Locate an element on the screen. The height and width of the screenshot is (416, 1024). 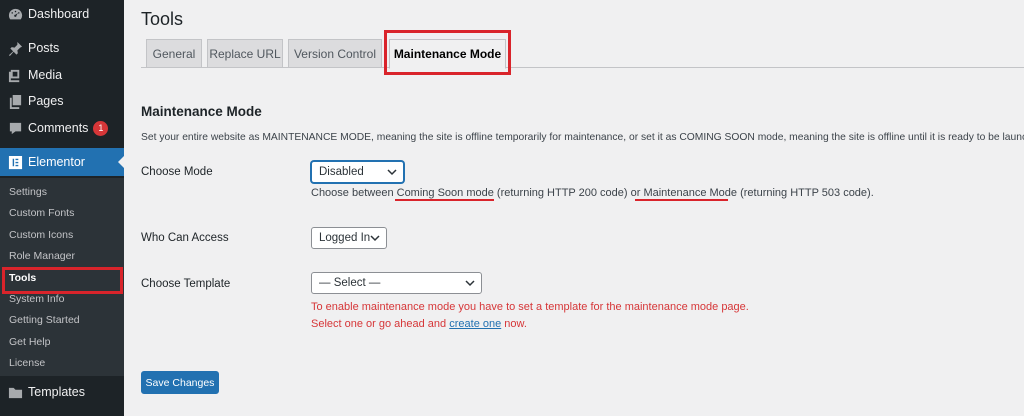
sidebar-item-templates: Templates is located at coordinates (62, 392).